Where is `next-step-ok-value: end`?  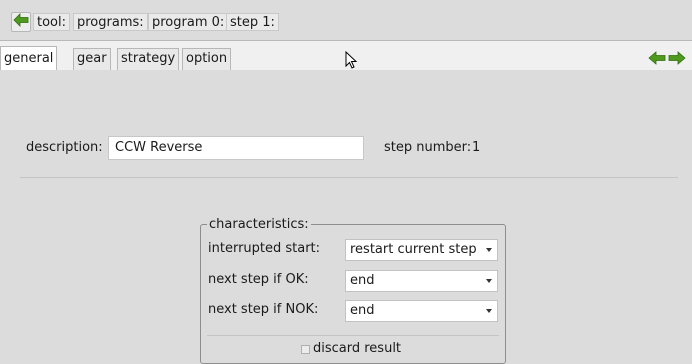
next-step-ok-value: end is located at coordinates (362, 280).